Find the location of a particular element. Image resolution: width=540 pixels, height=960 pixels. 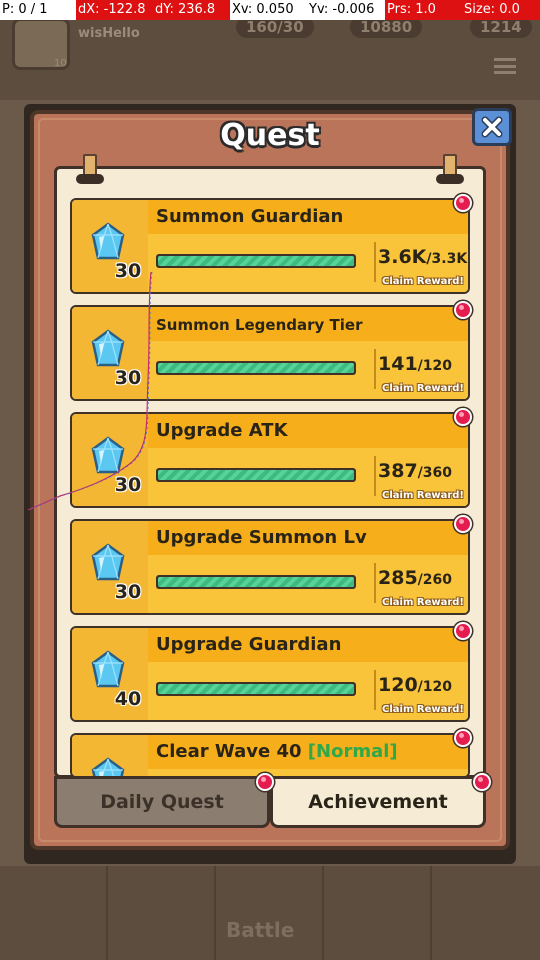

progress-count: 3.6K/3.3K is located at coordinates (423, 257).